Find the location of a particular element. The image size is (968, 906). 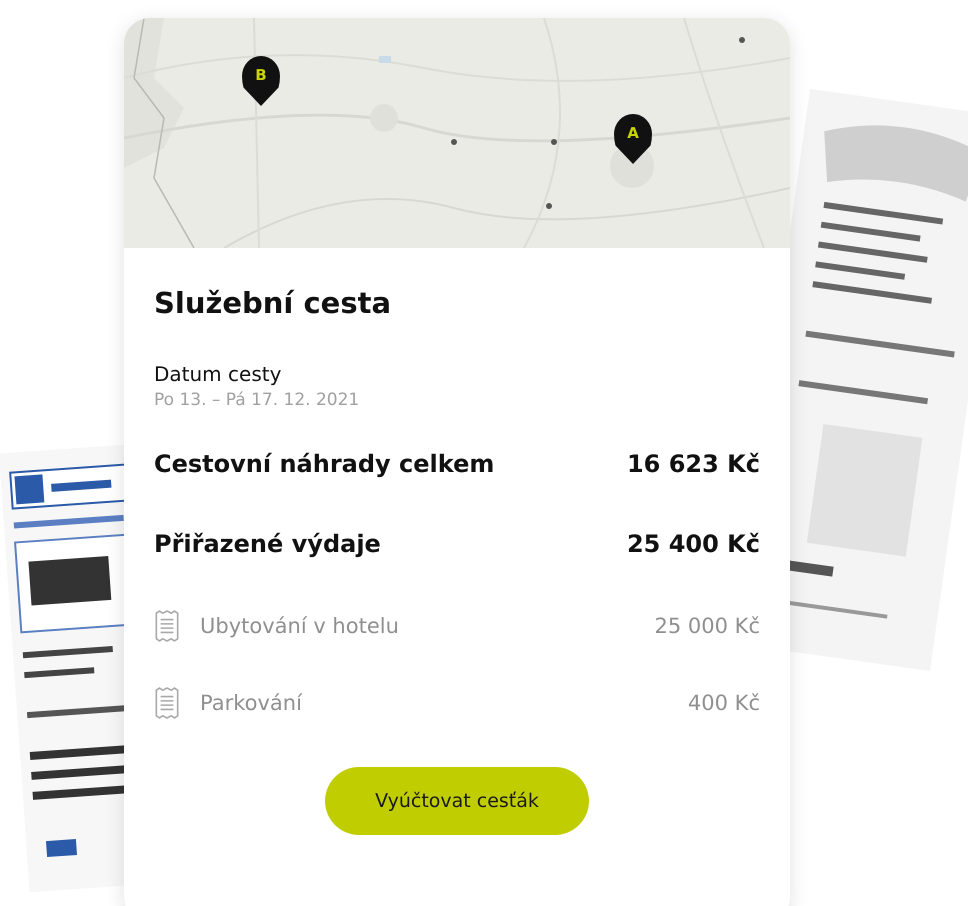

expense-amount: 25 000 Kč is located at coordinates (707, 626).